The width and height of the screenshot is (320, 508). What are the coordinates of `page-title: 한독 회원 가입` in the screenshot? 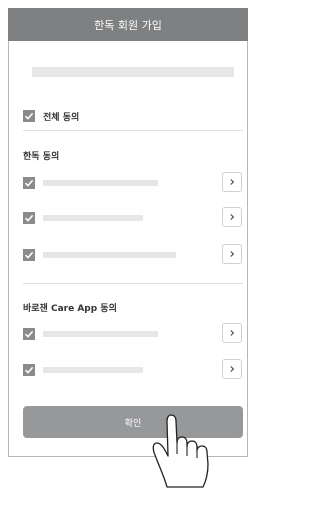 It's located at (128, 25).